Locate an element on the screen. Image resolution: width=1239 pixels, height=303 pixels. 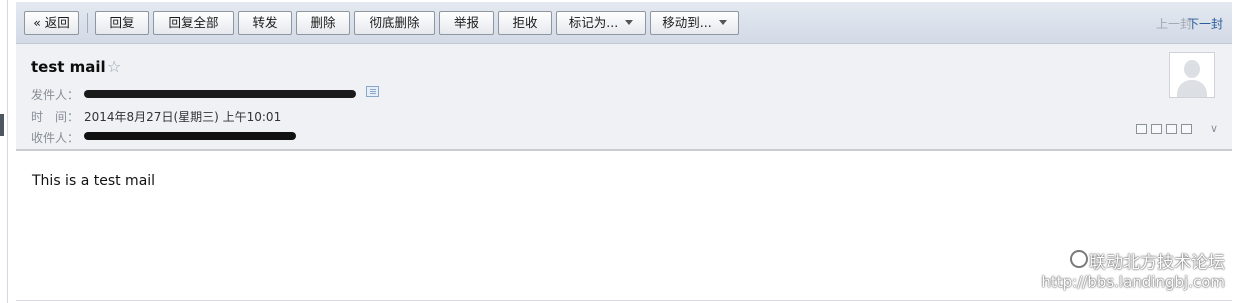
report-button: 举报 is located at coordinates (466, 23).